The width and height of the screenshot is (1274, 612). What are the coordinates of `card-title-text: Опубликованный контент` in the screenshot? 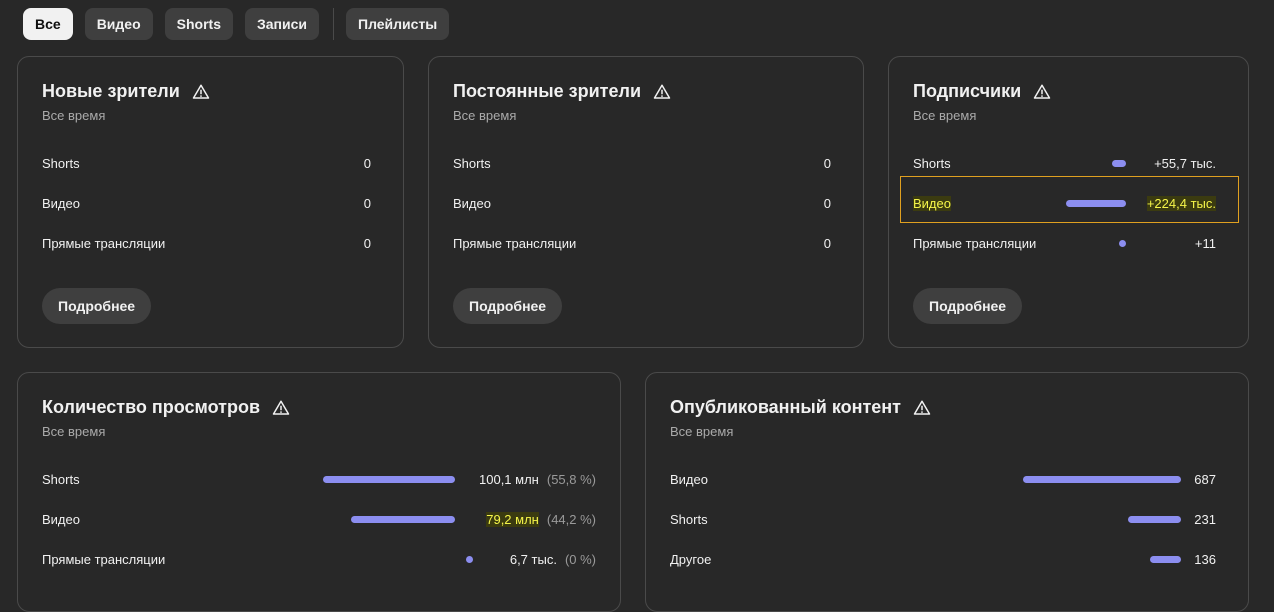 It's located at (785, 407).